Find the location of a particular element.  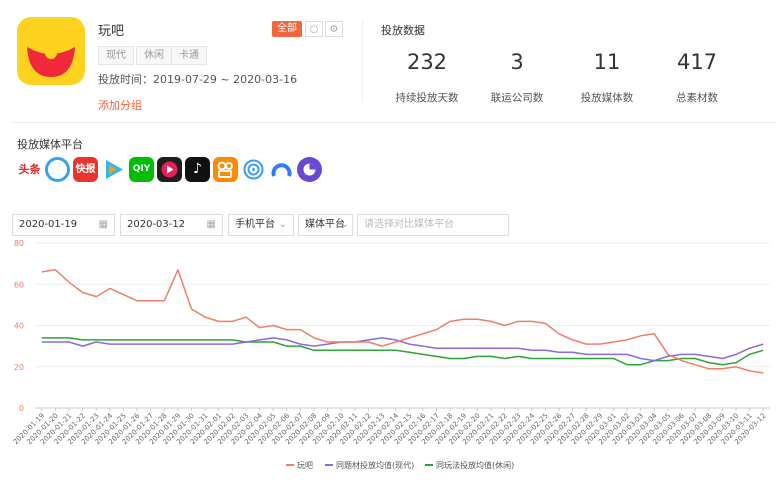

kuaikan-text: 快报 is located at coordinates (85, 169).